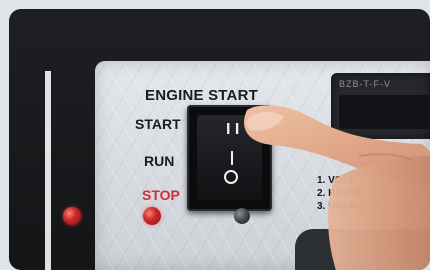 The width and height of the screenshot is (430, 270). I want to click on engine-rocker-switch: I I, so click(229, 158).